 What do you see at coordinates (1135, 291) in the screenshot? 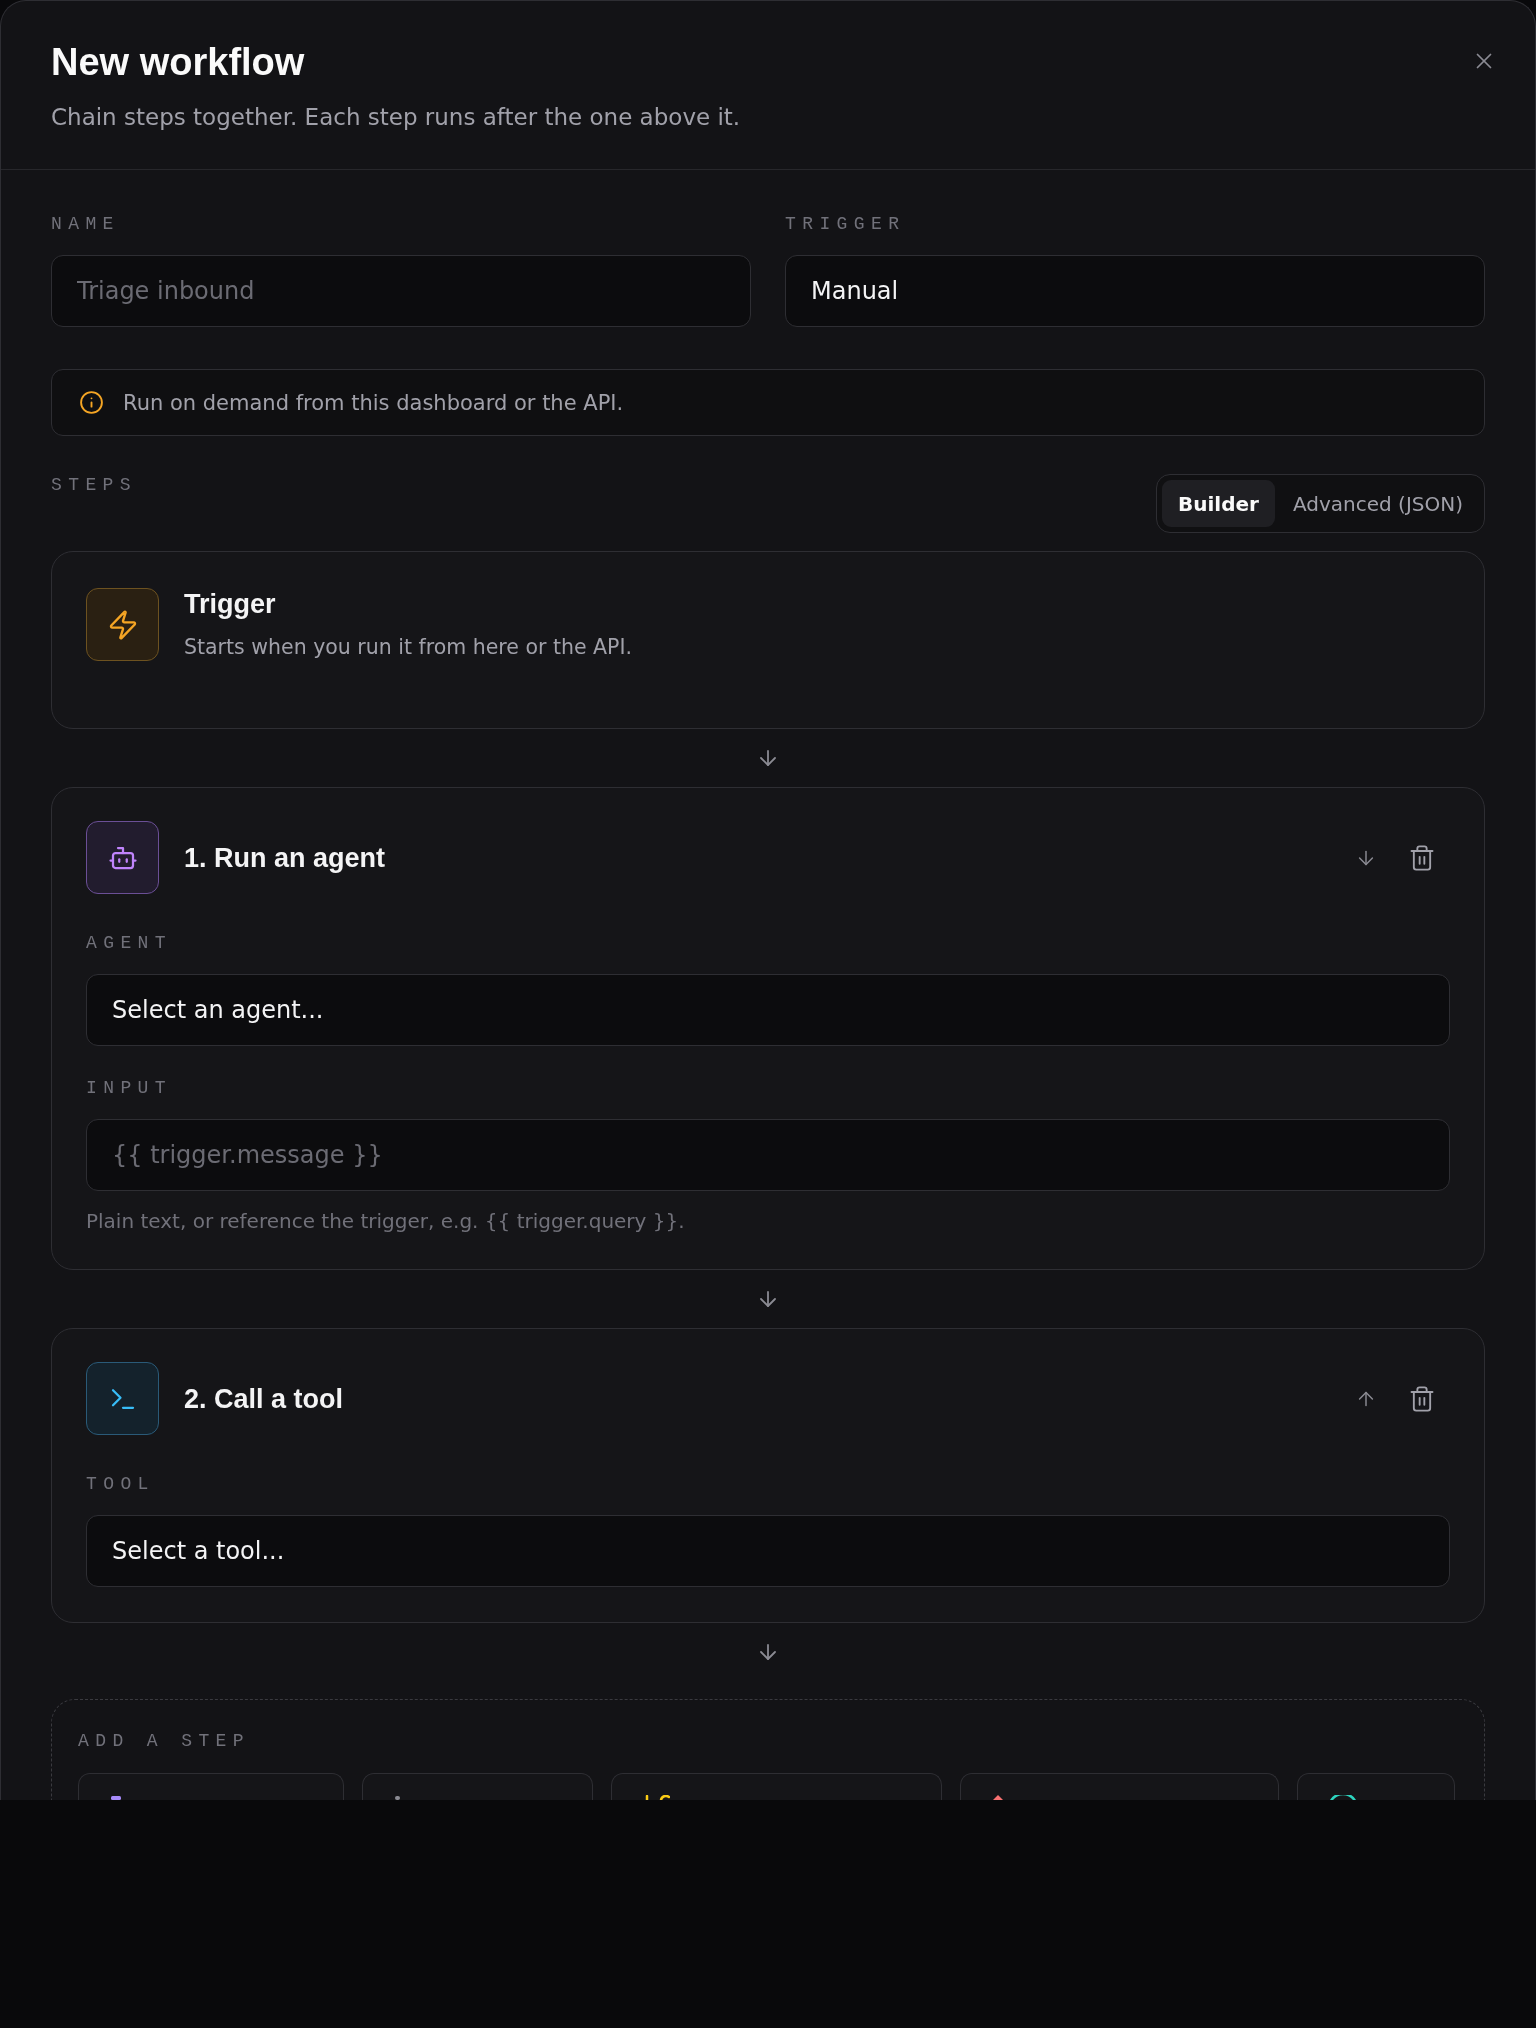
I see `select-field: Manual` at bounding box center [1135, 291].